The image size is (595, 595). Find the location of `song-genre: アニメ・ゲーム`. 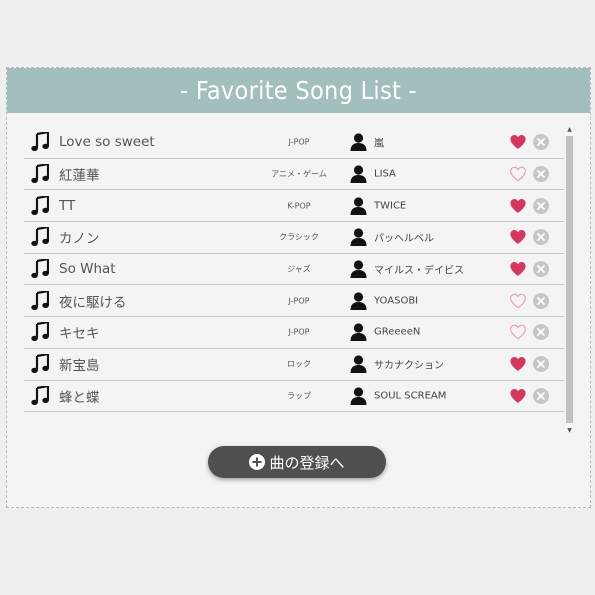

song-genre: アニメ・ゲーム is located at coordinates (299, 174).